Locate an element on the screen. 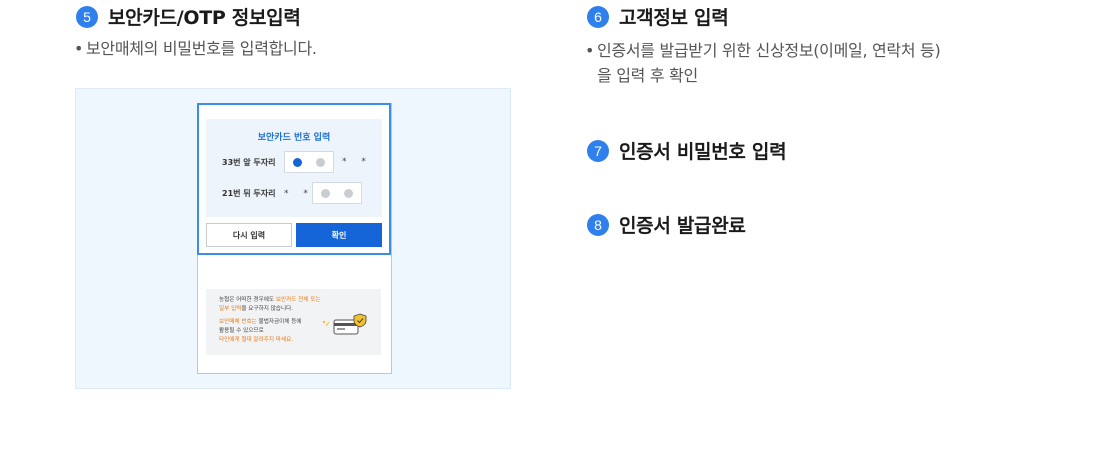 The height and width of the screenshot is (470, 1098). step-5-description: • 보안매체의 비밀번호를 입력합니다. is located at coordinates (195, 48).